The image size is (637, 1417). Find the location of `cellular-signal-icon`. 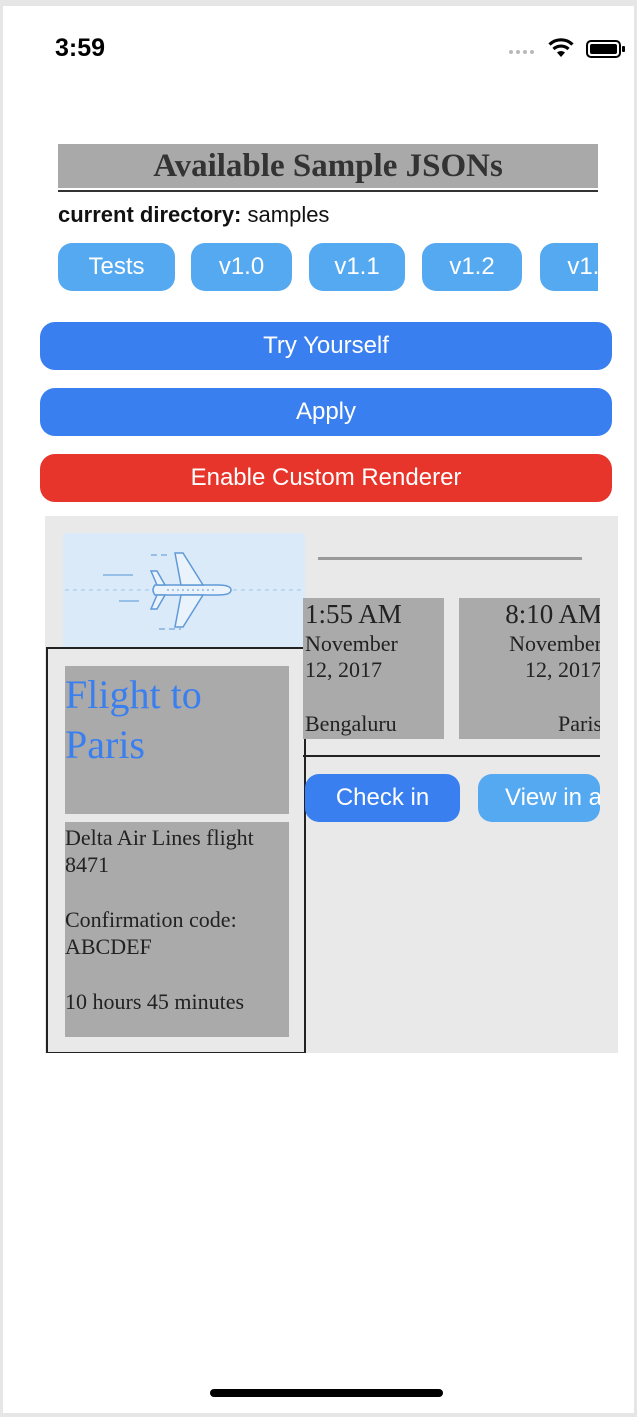

cellular-signal-icon is located at coordinates (521, 52).